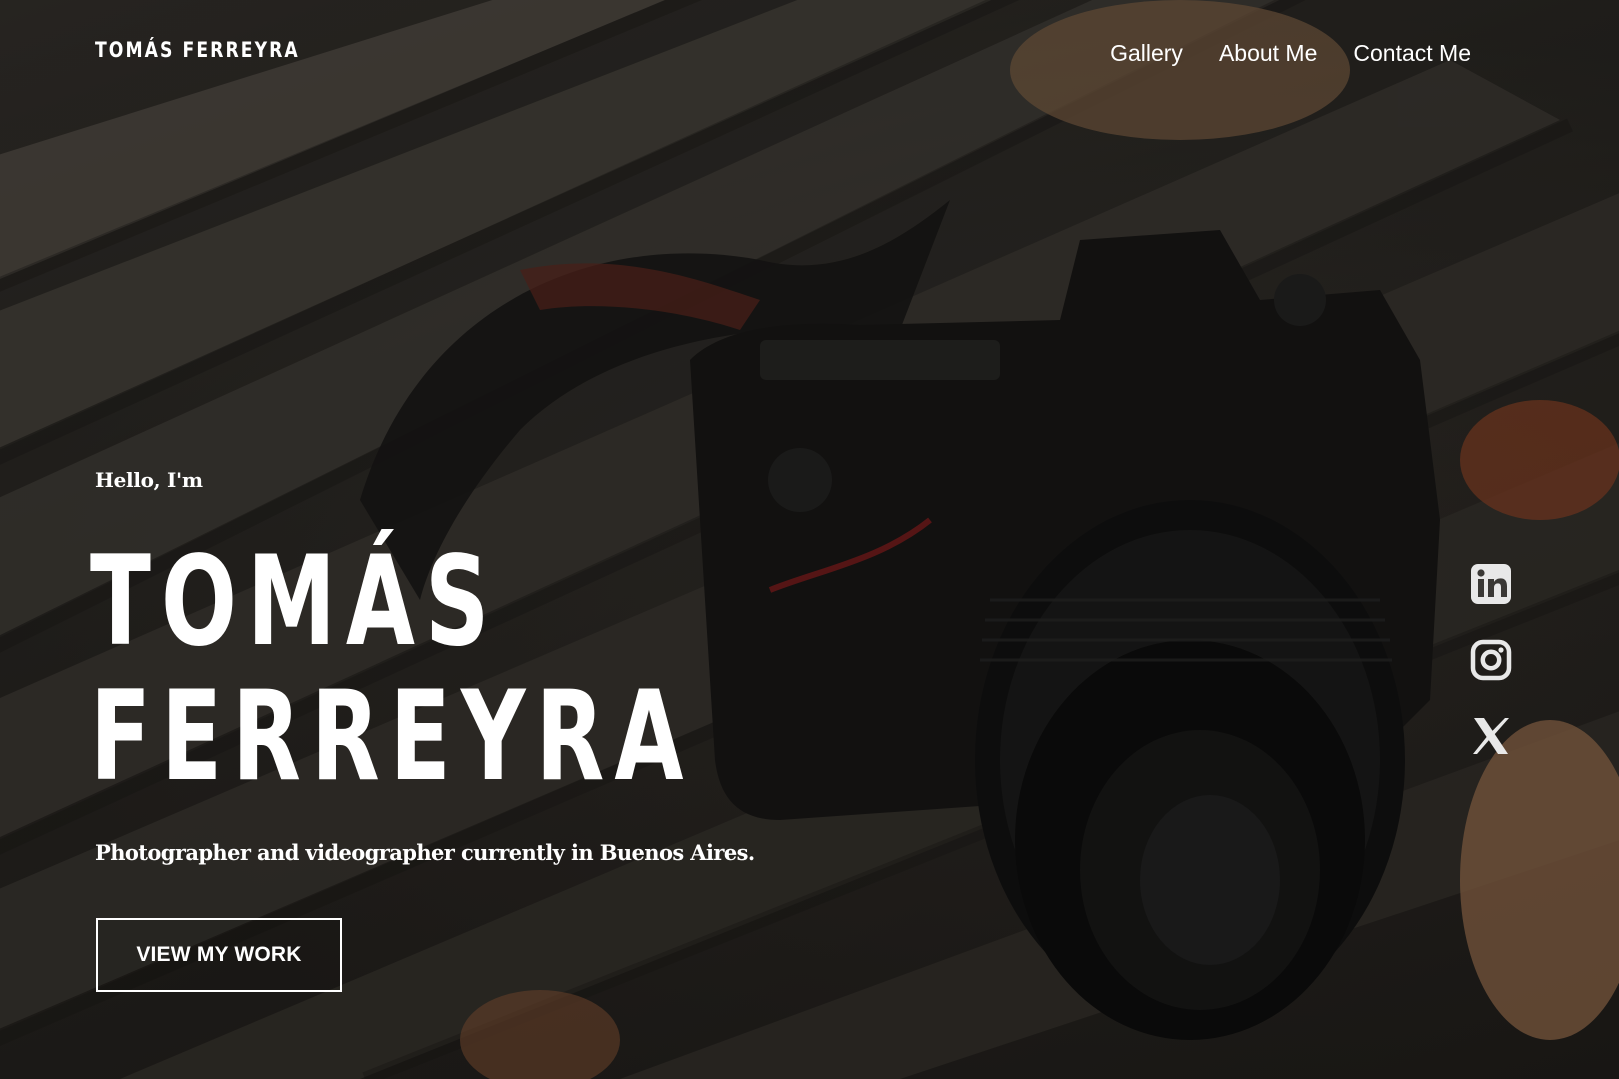 The image size is (1619, 1079). I want to click on hero-name-heading: TOMÁS FERREYRA, so click(392, 670).